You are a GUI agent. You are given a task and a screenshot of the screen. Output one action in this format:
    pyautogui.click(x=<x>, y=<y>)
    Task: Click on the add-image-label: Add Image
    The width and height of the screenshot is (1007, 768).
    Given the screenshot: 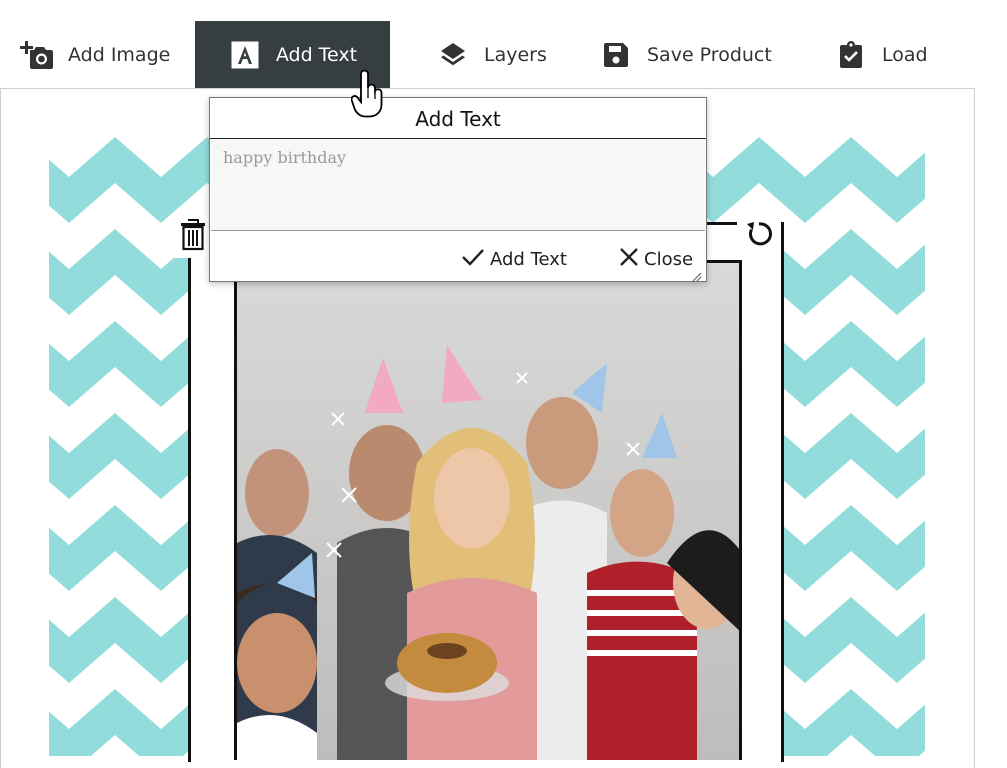 What is the action you would take?
    pyautogui.click(x=119, y=54)
    